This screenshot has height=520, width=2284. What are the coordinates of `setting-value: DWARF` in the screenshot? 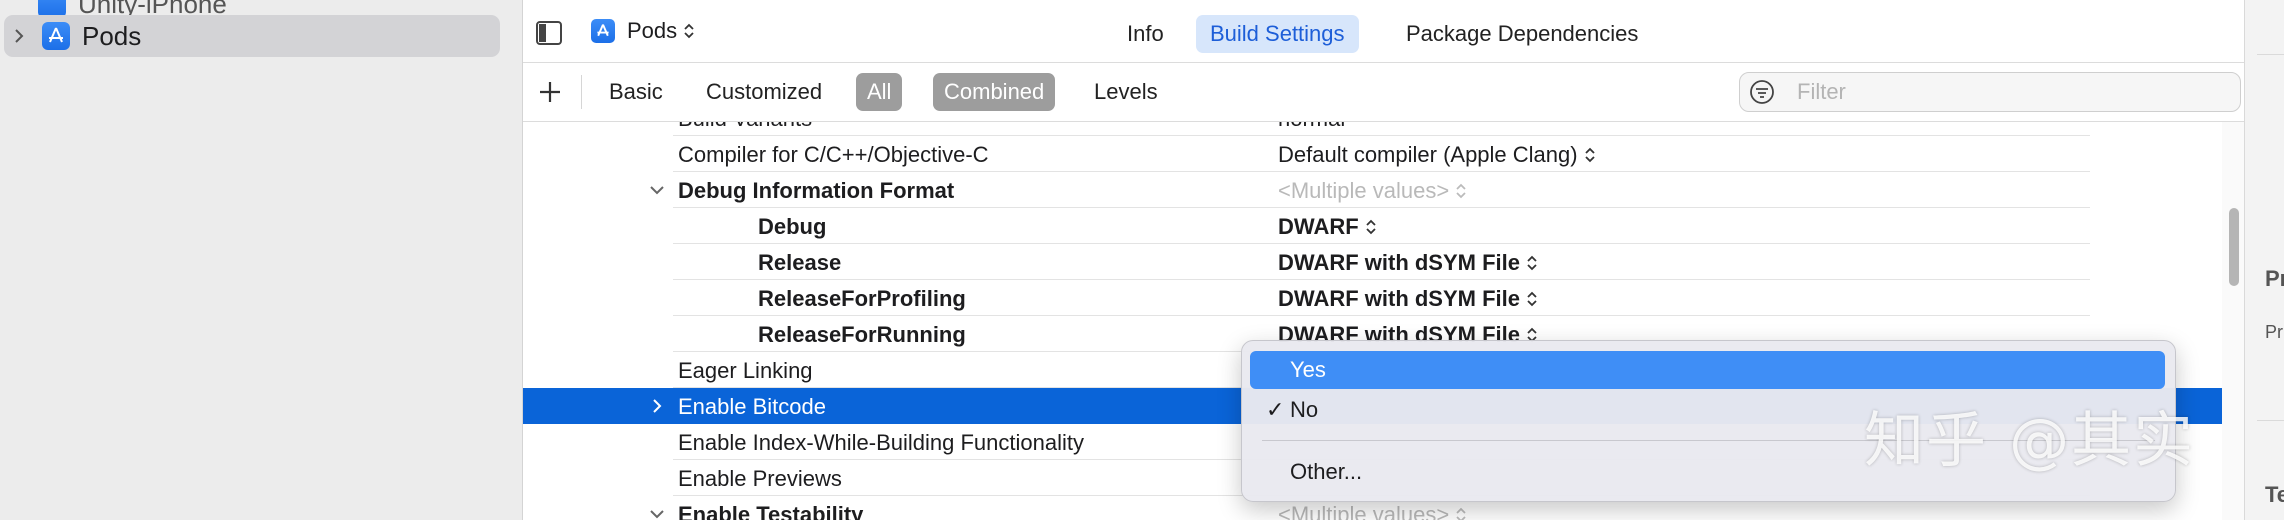 It's located at (1327, 227).